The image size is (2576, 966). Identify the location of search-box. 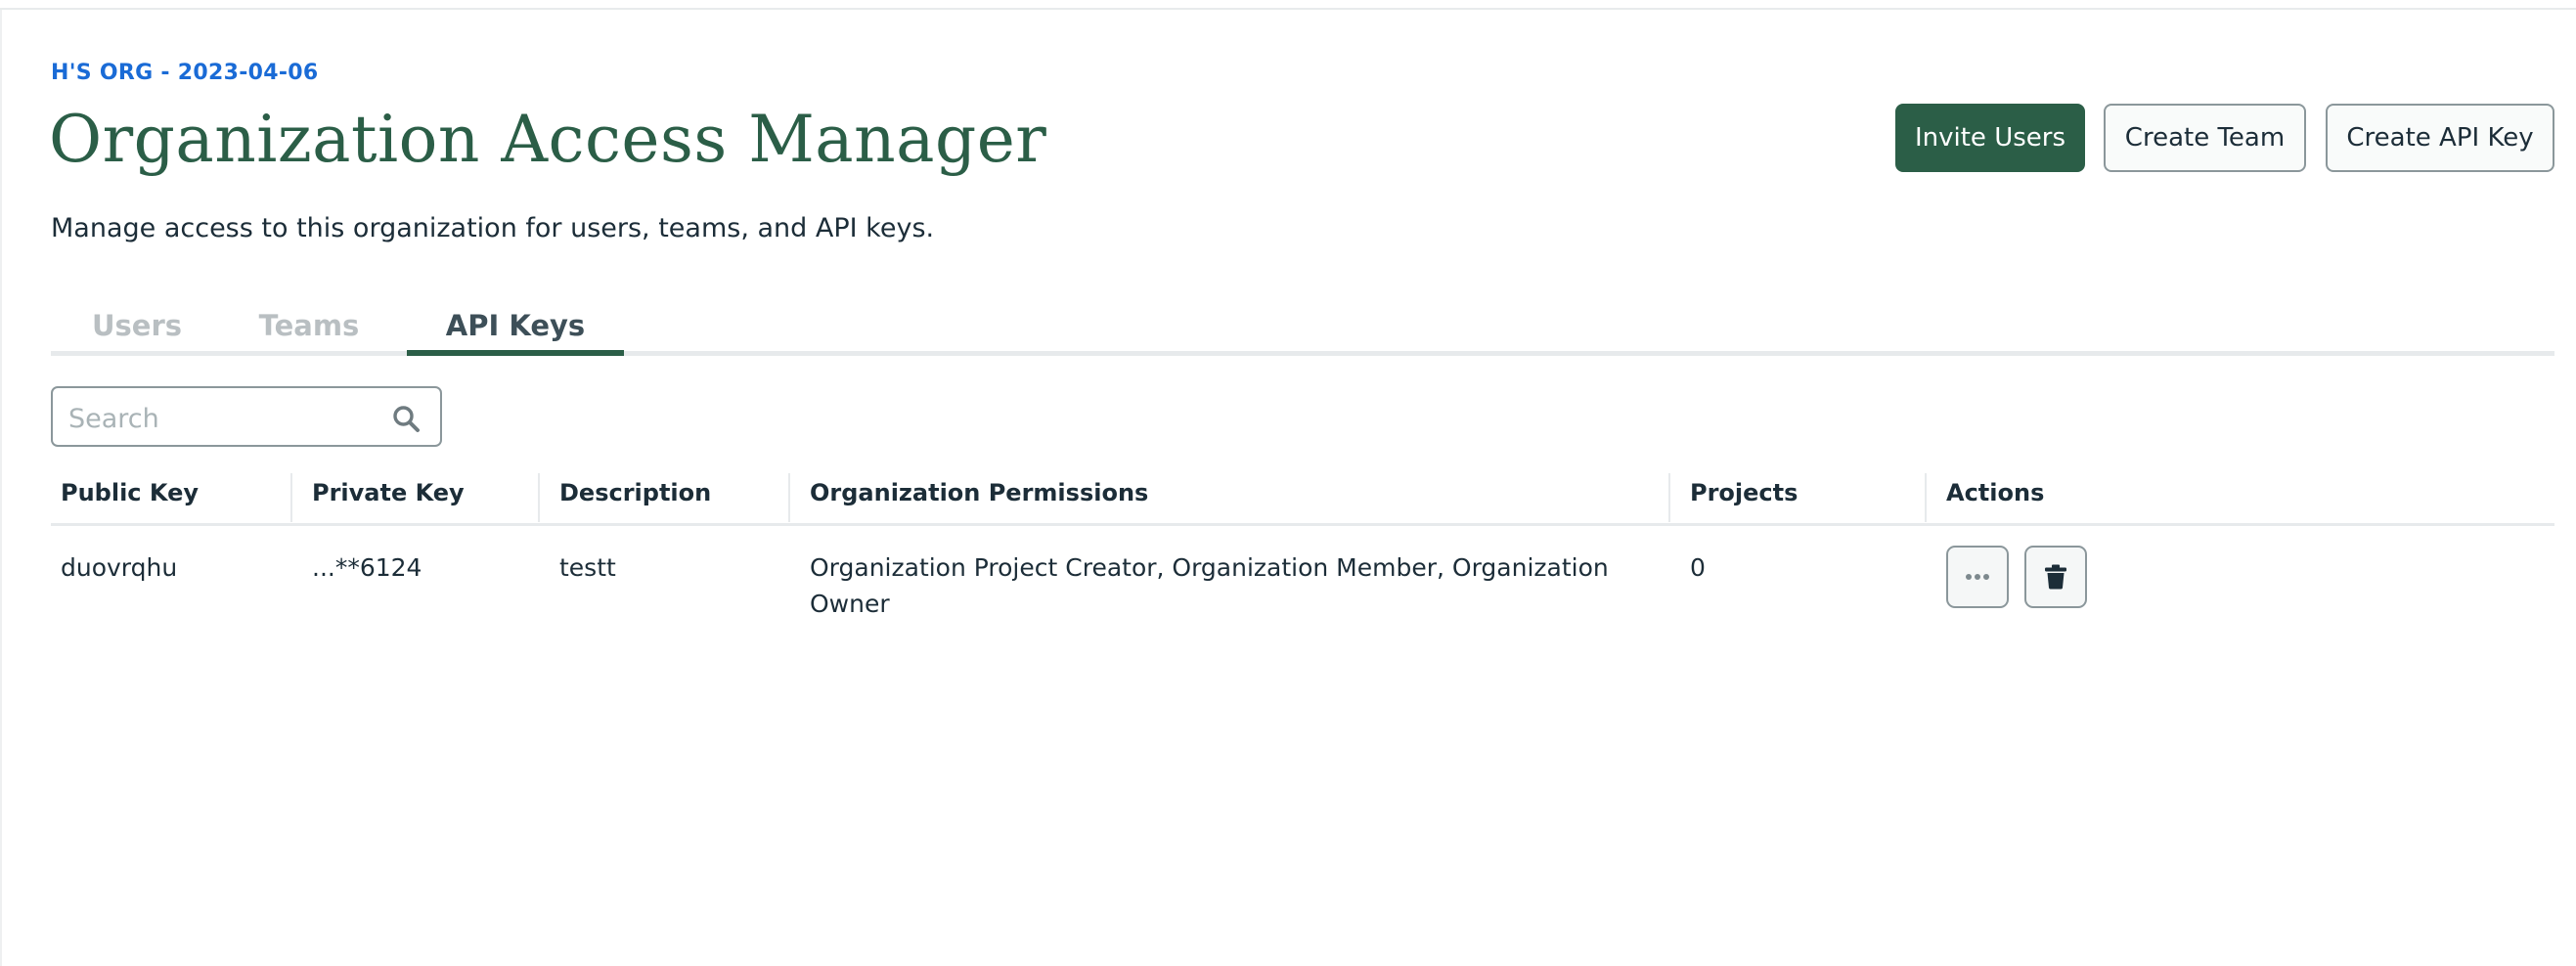
(246, 416).